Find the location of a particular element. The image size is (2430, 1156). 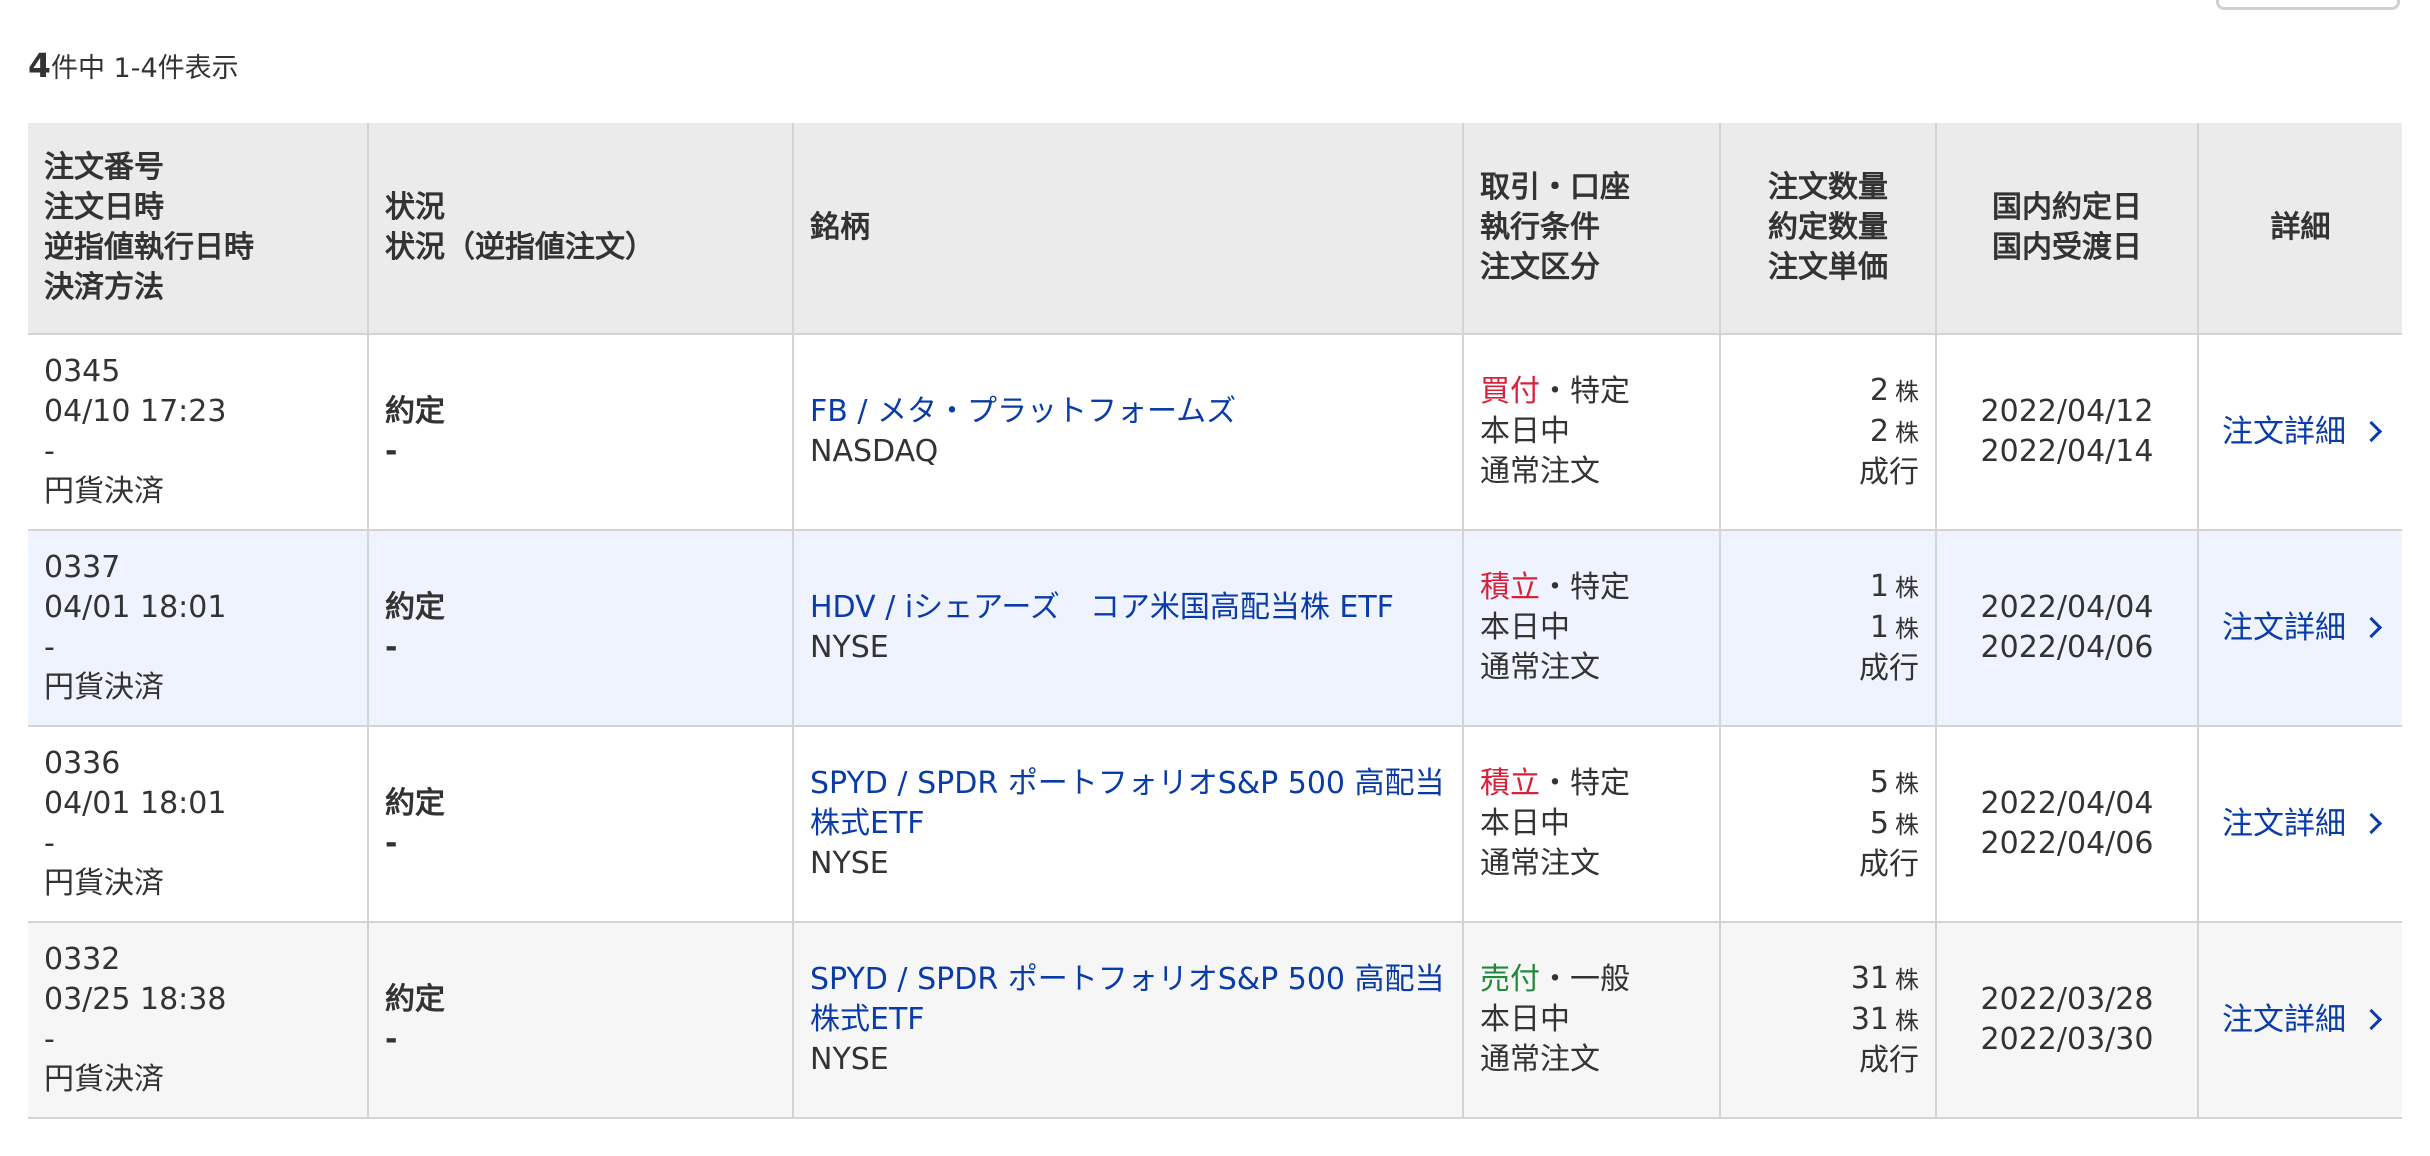

symbol-cell: SPYD / SPDR ポートフォリオS&P 500 高配当 株式ETF NYSE is located at coordinates (1128, 1020).